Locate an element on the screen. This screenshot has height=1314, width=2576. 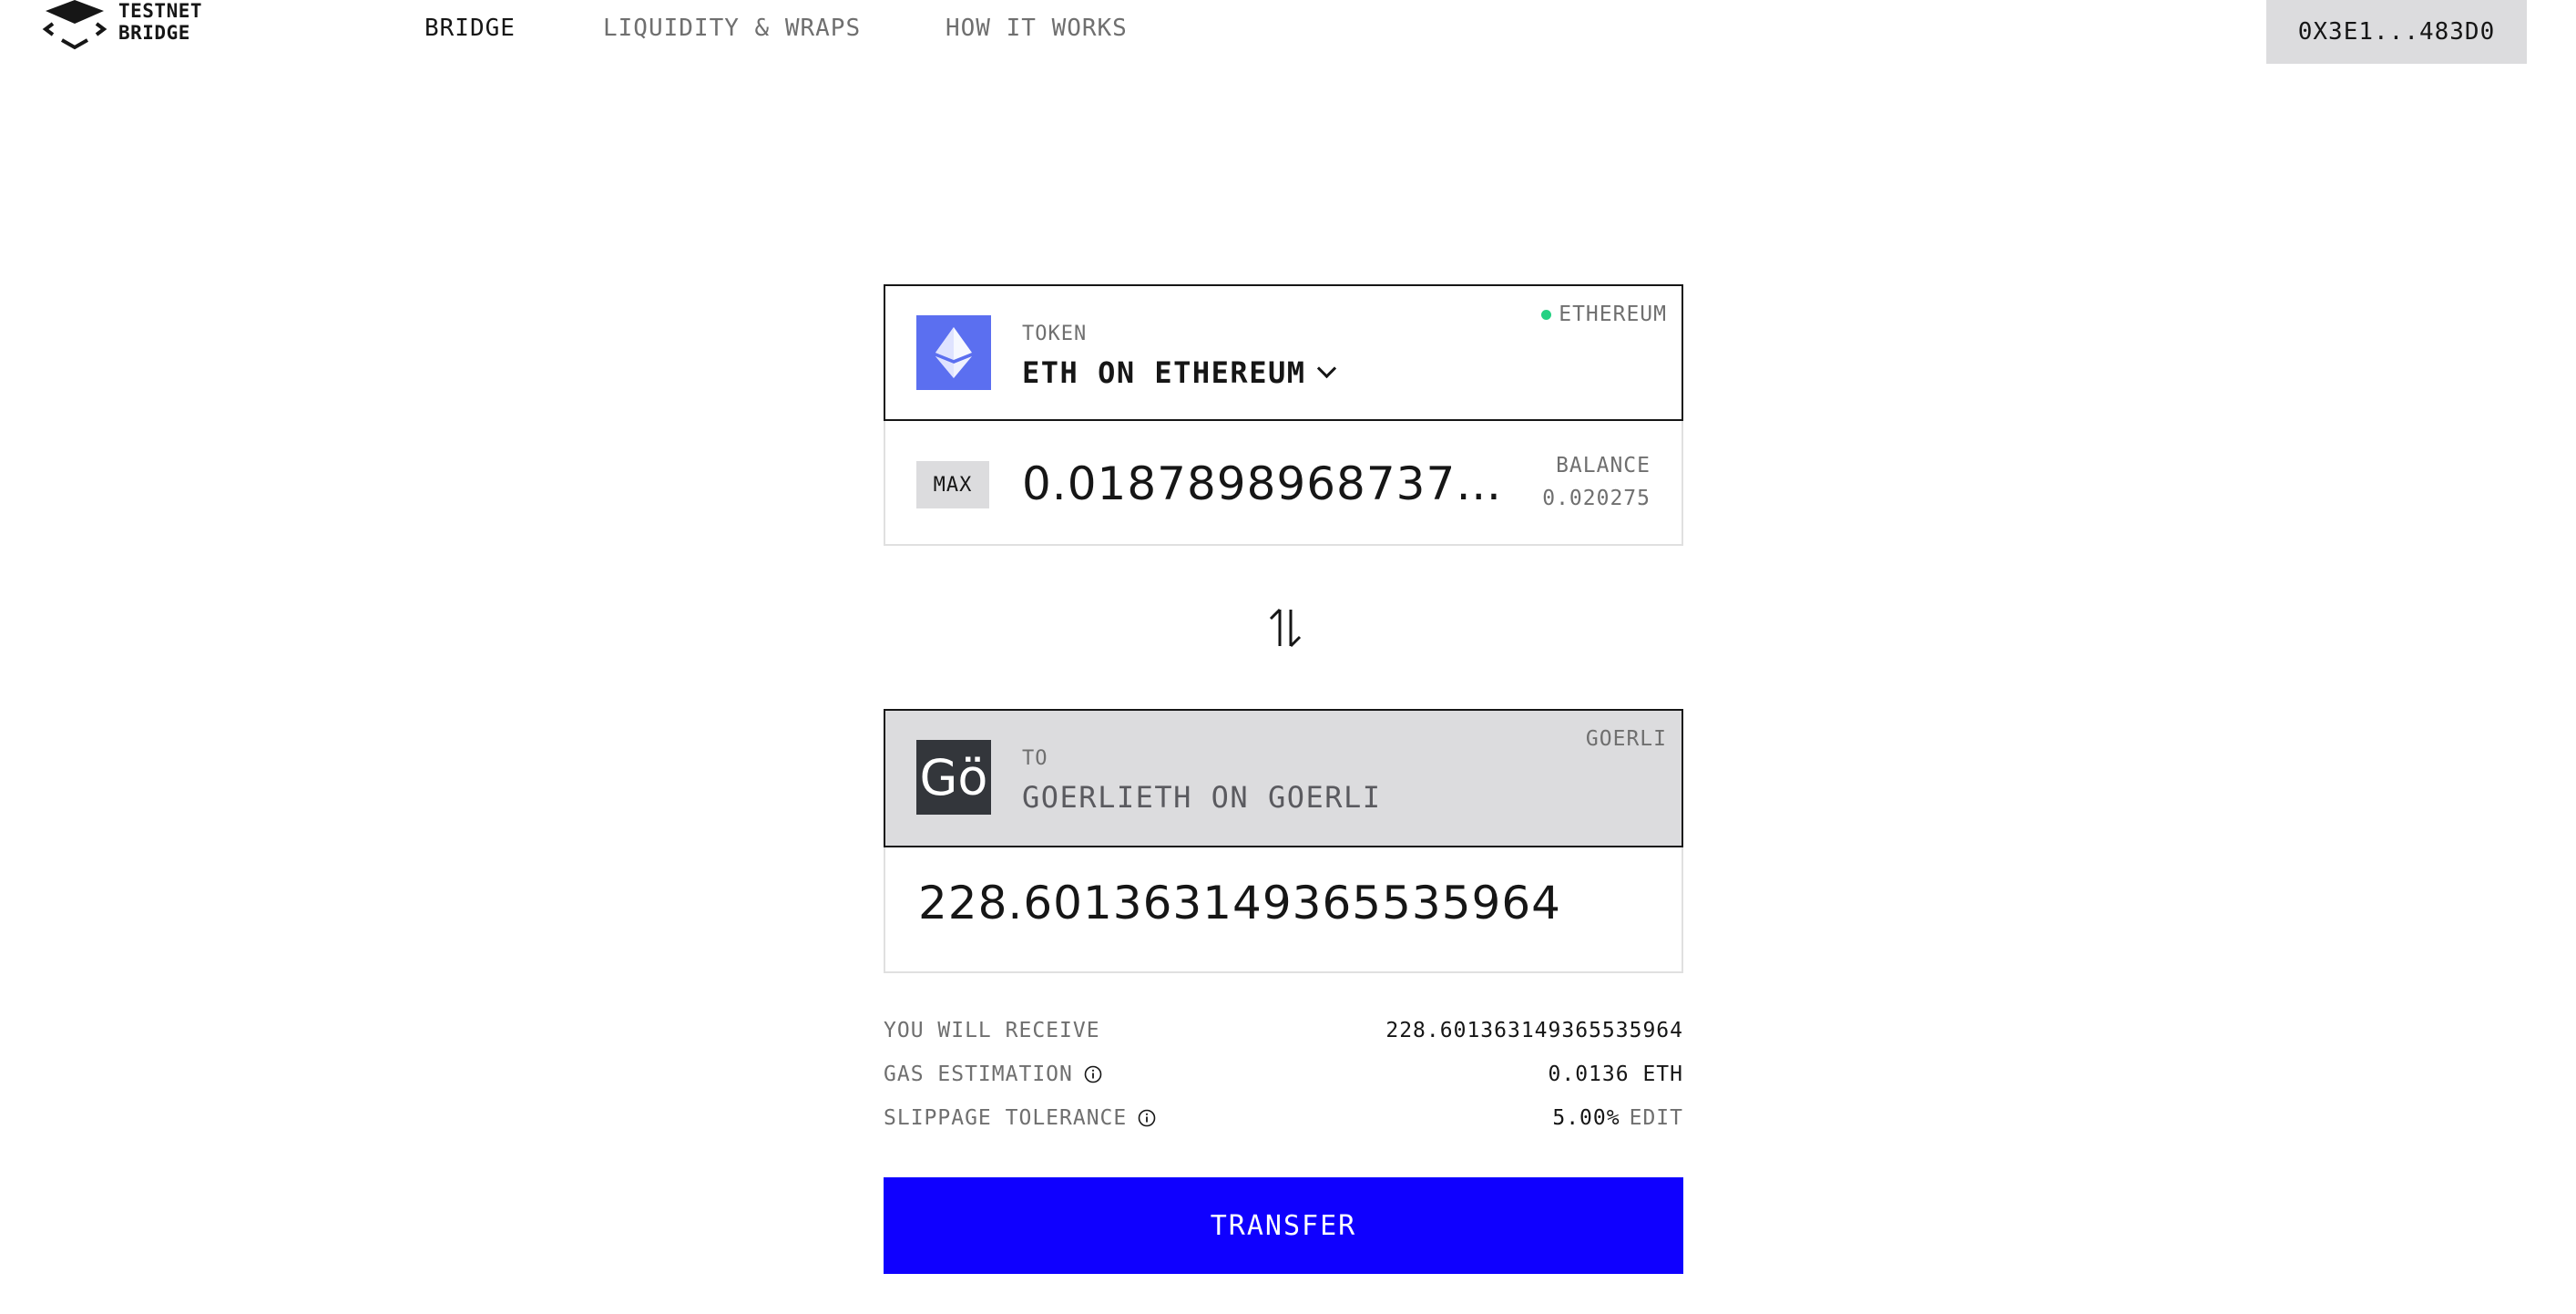
nav-item-bridge: BRIDGE is located at coordinates (470, 29).